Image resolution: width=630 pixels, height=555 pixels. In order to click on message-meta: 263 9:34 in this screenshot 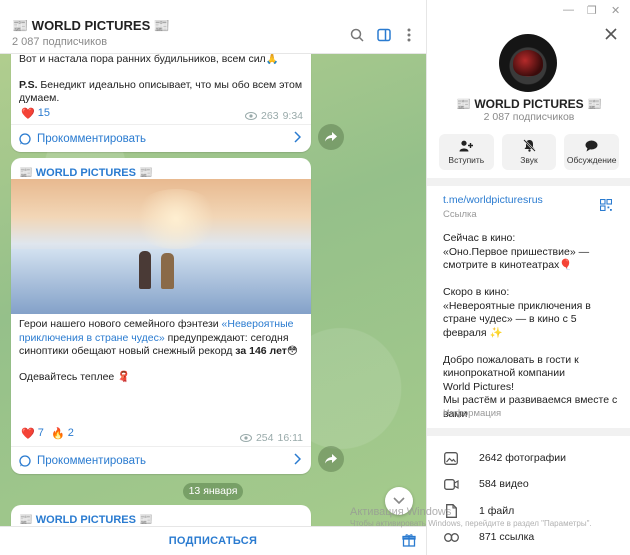, I will do `click(274, 116)`.